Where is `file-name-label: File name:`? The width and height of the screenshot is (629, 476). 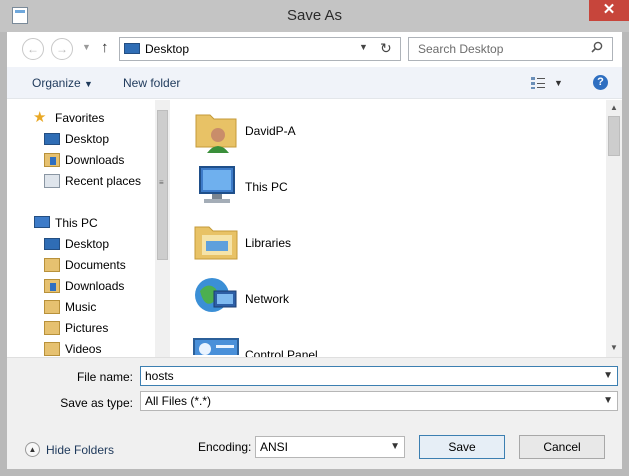 file-name-label: File name: is located at coordinates (104, 377).